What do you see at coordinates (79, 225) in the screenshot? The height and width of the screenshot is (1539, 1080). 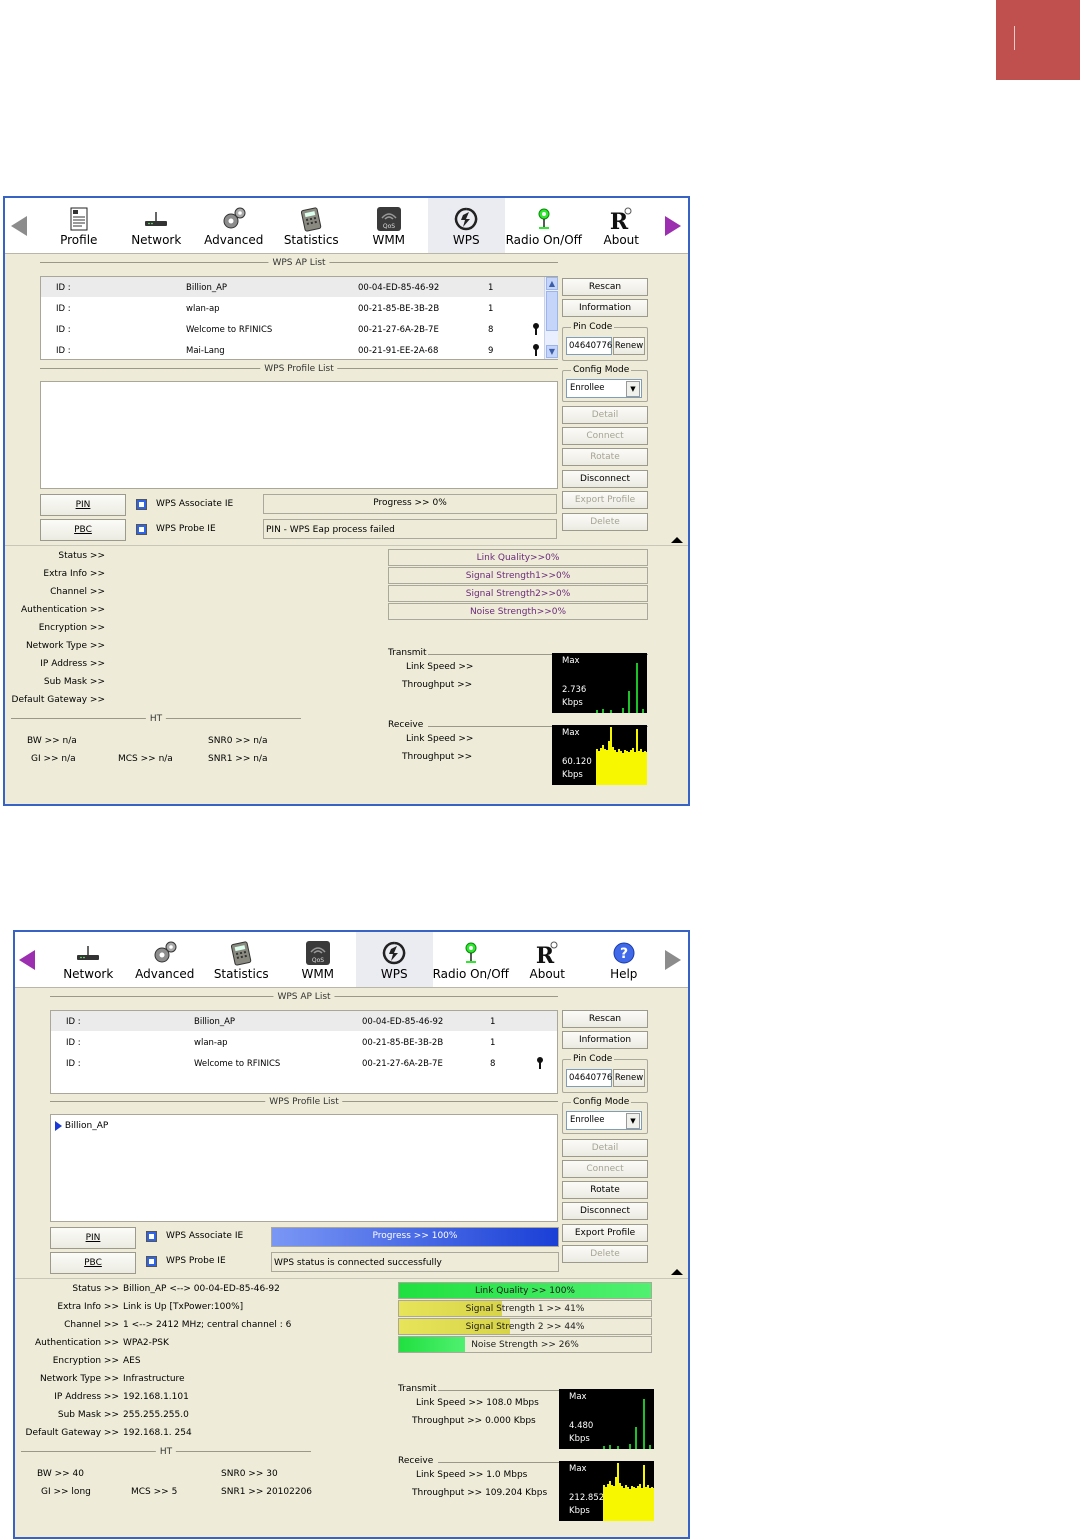 I see `toolbar-profile: Profile` at bounding box center [79, 225].